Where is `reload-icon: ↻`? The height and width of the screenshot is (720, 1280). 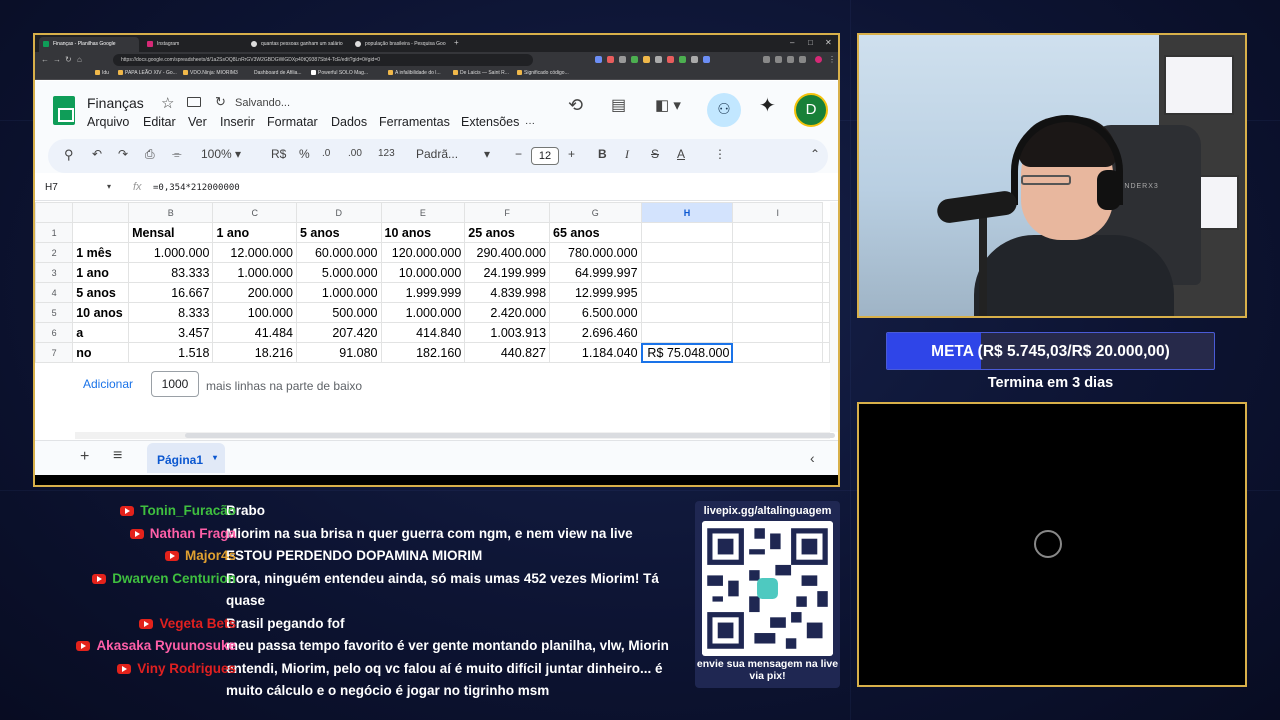 reload-icon: ↻ is located at coordinates (68, 59).